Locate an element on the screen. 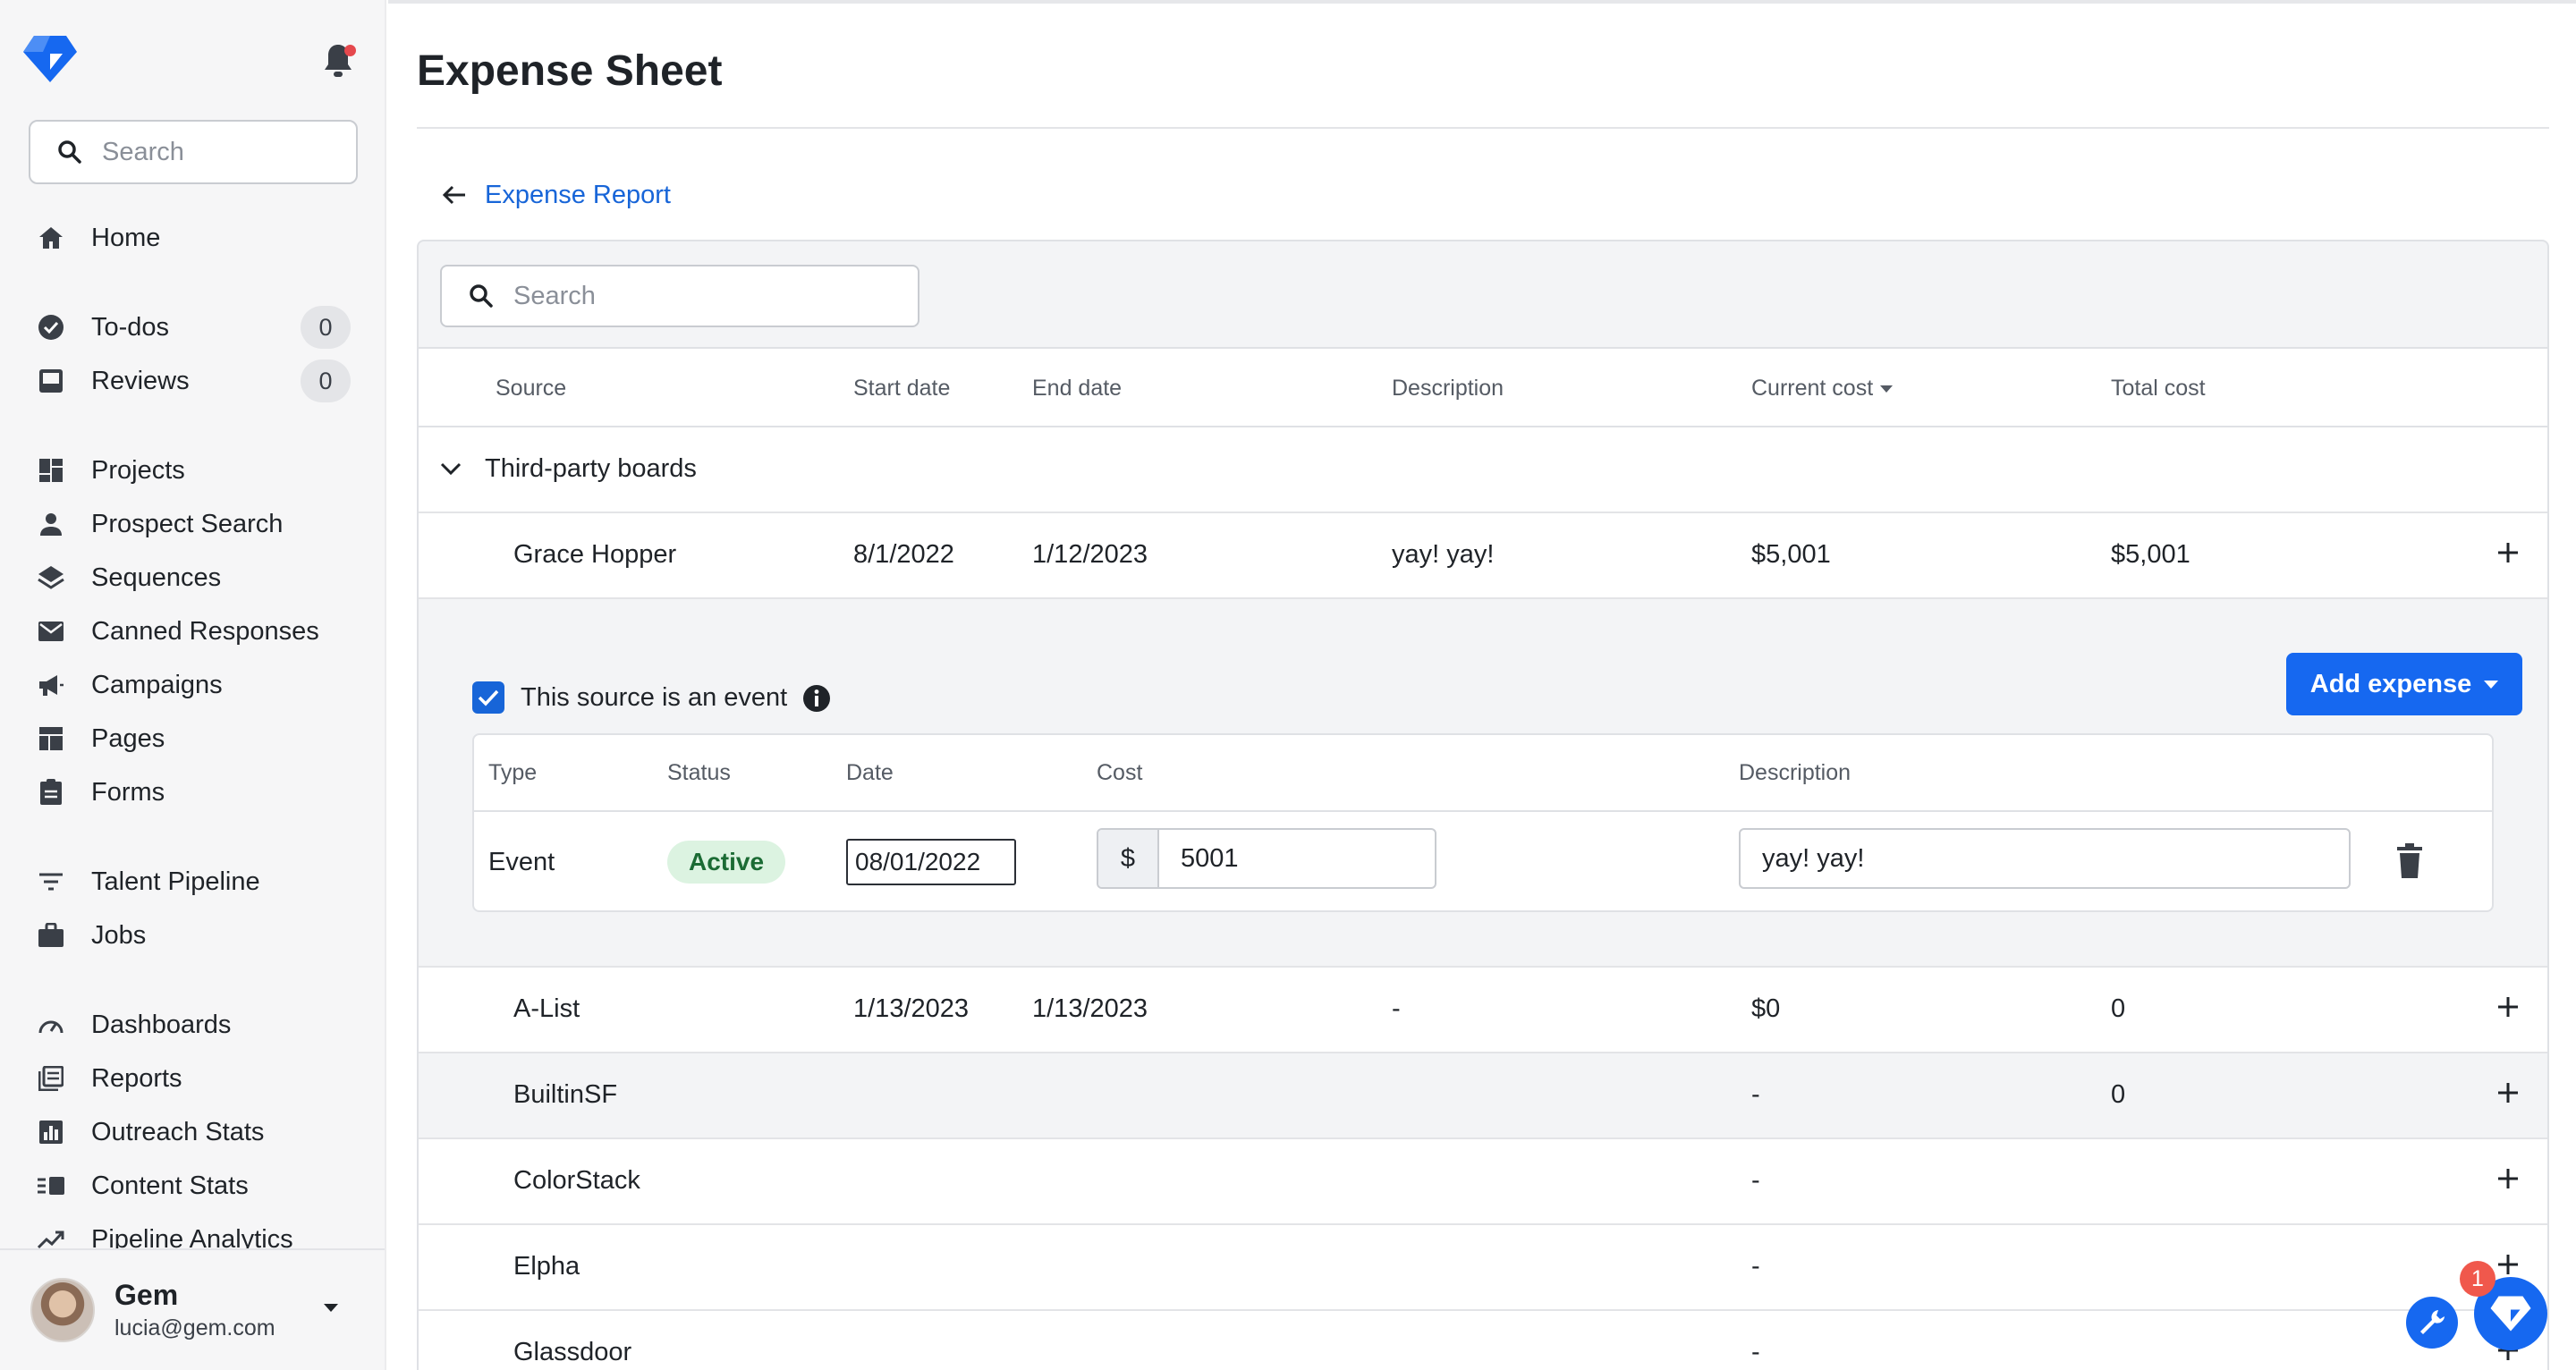 This screenshot has height=1370, width=2576. expense-cost-input: 5001 is located at coordinates (1199, 858).